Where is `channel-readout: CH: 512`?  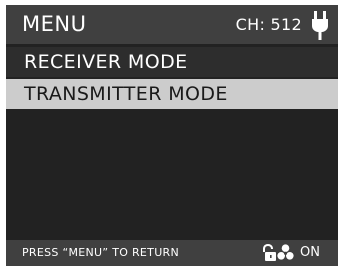 channel-readout: CH: 512 is located at coordinates (268, 24).